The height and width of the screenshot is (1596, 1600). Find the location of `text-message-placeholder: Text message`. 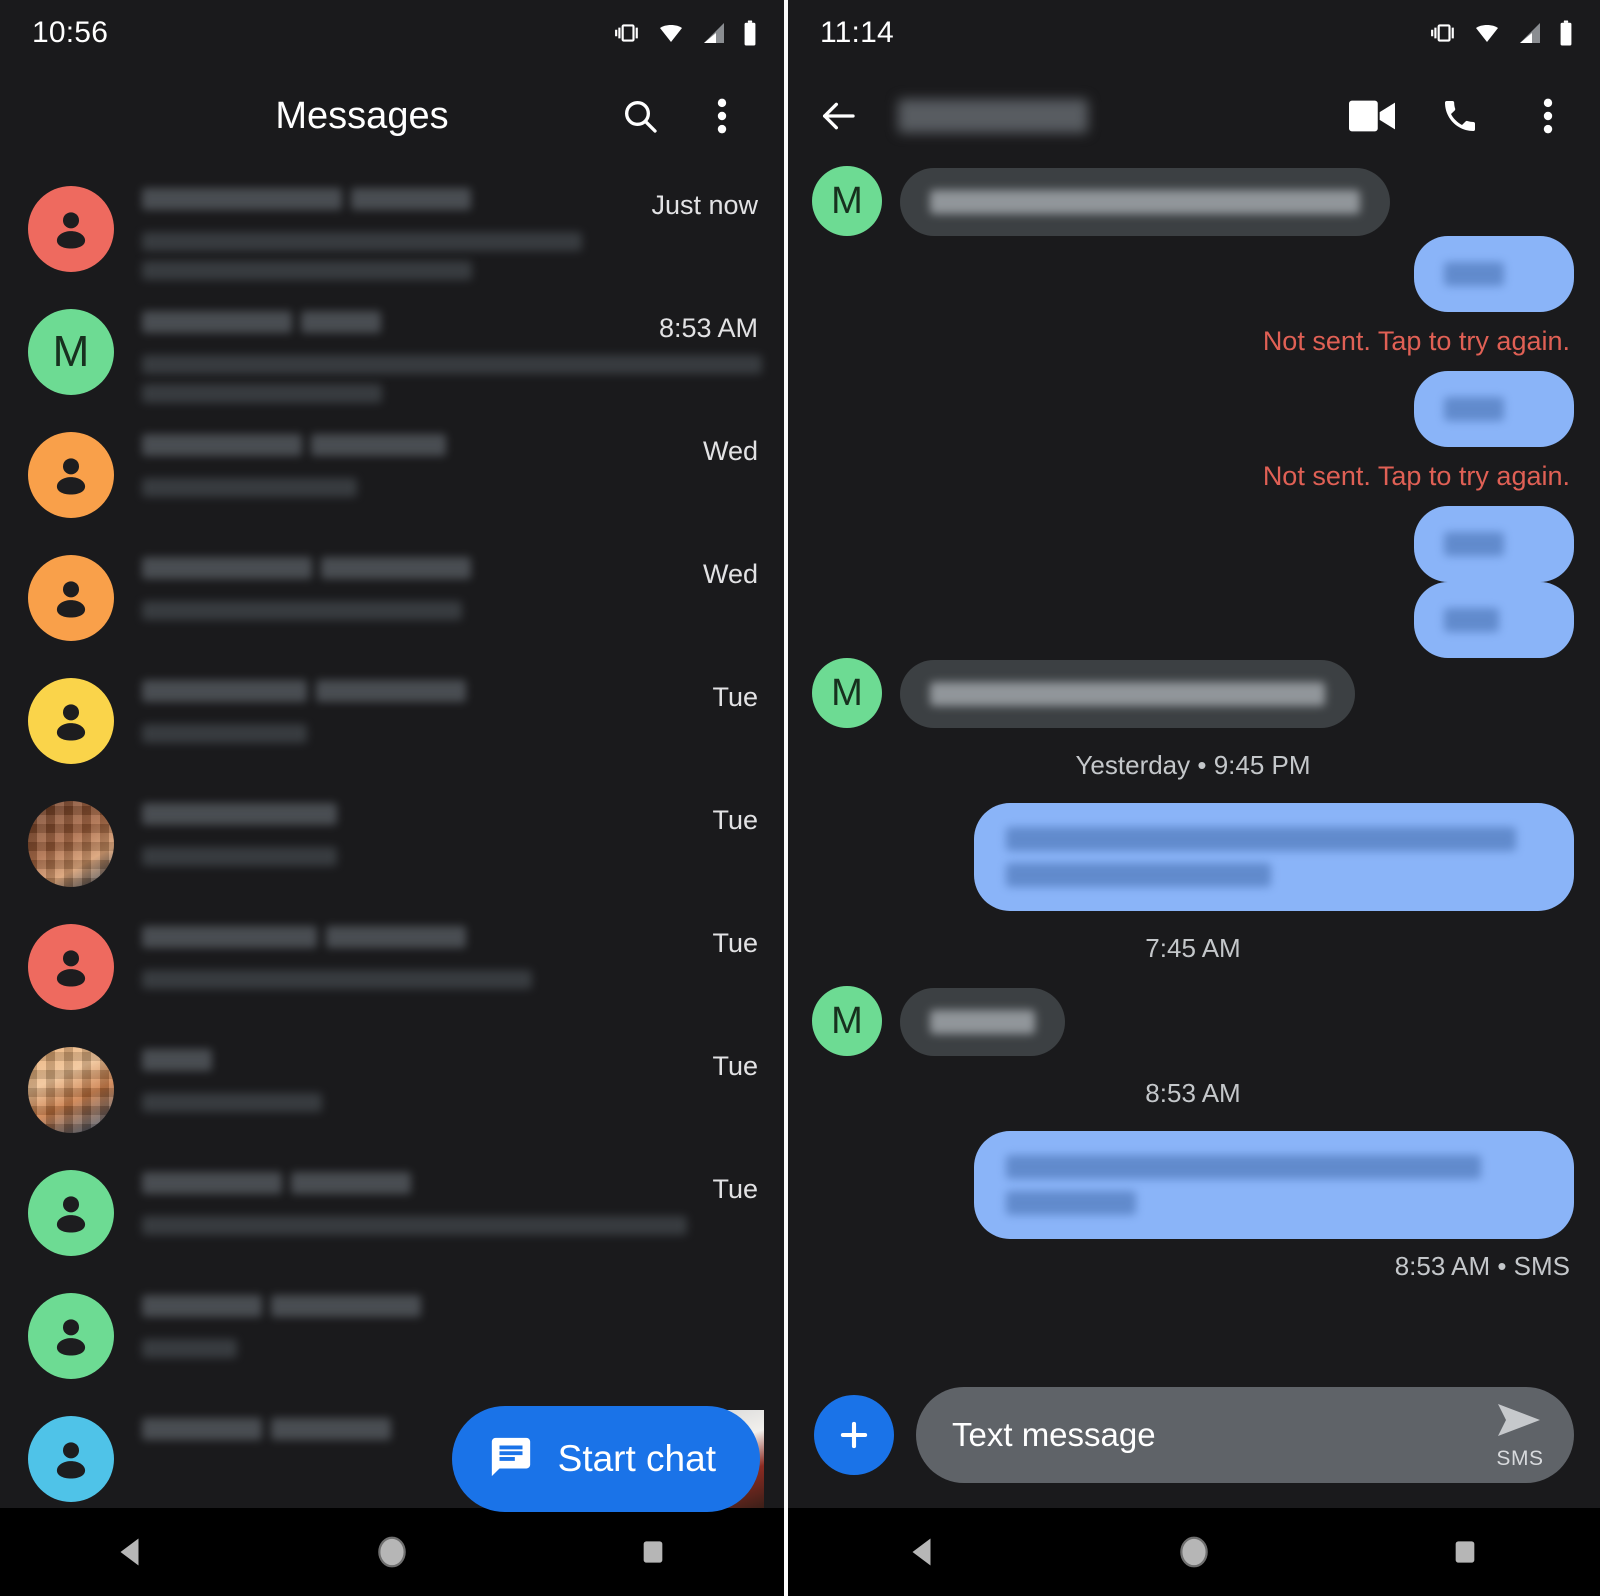

text-message-placeholder: Text message is located at coordinates (1054, 1434).